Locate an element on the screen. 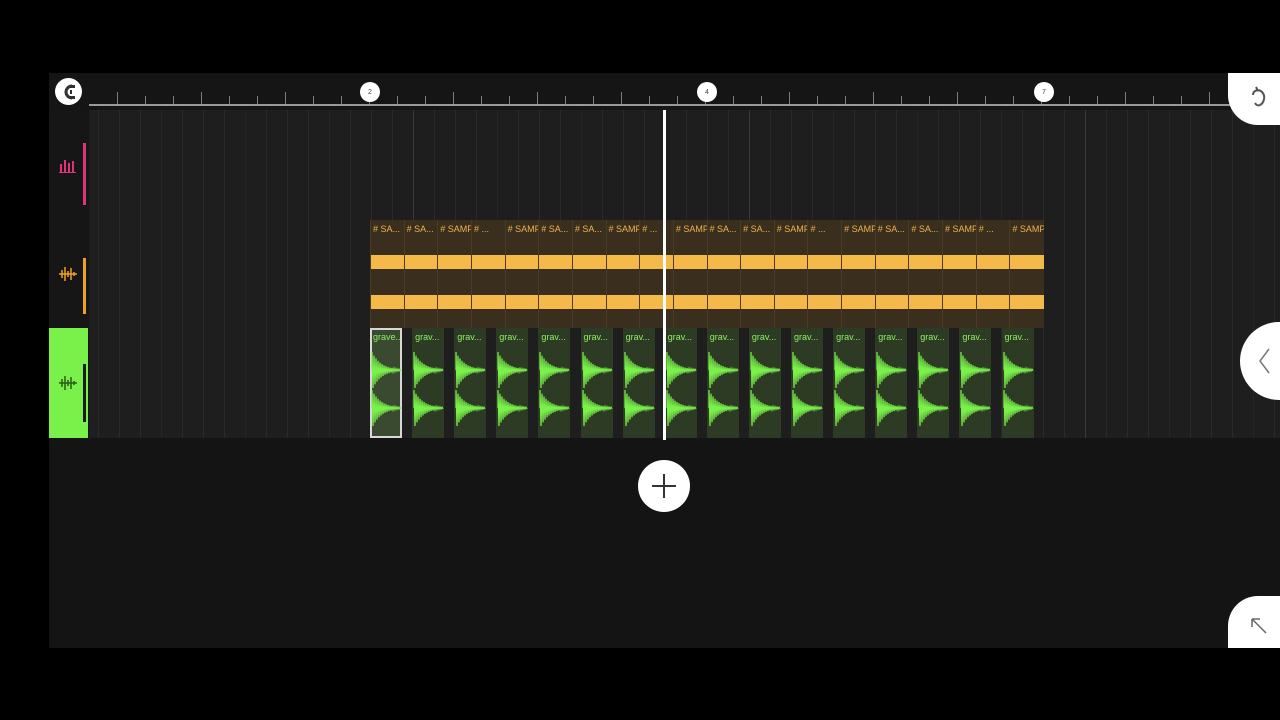  waveform-icon is located at coordinates (68, 383).